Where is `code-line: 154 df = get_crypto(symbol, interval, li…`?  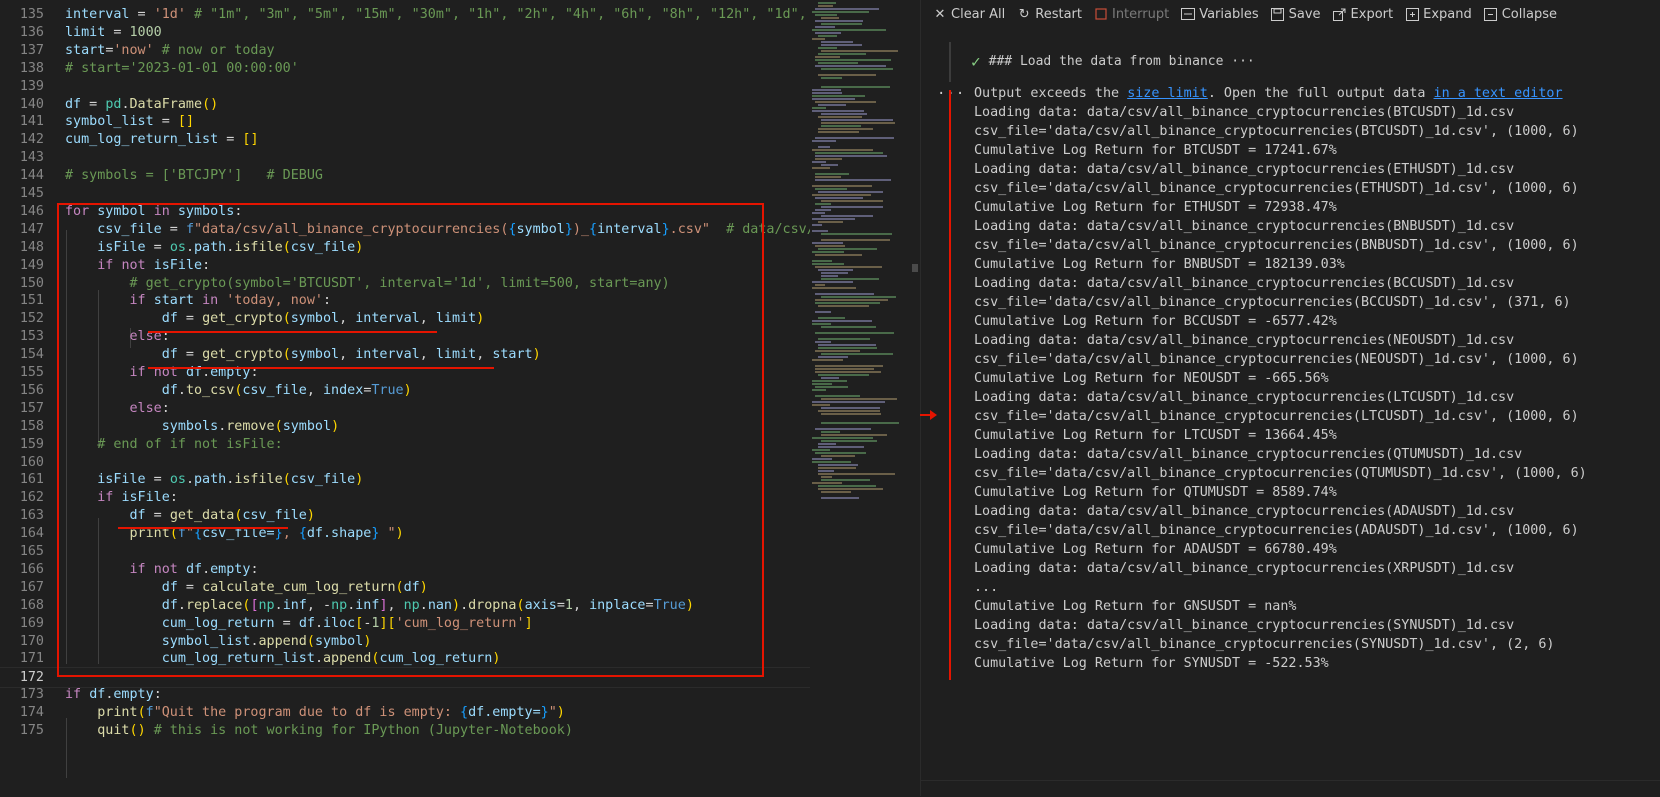
code-line: 154 df = get_crypto(symbol, interval, li… is located at coordinates (405, 354).